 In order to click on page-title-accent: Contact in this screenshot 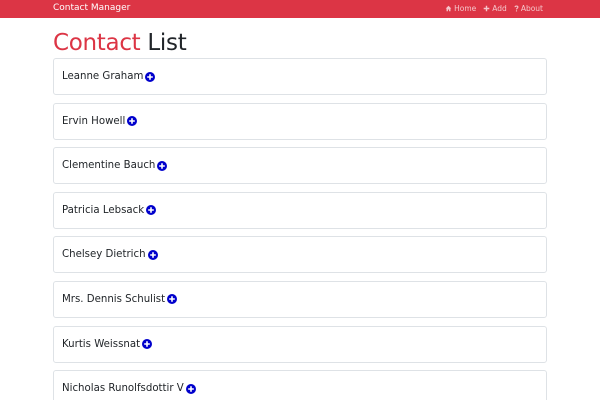, I will do `click(97, 43)`.